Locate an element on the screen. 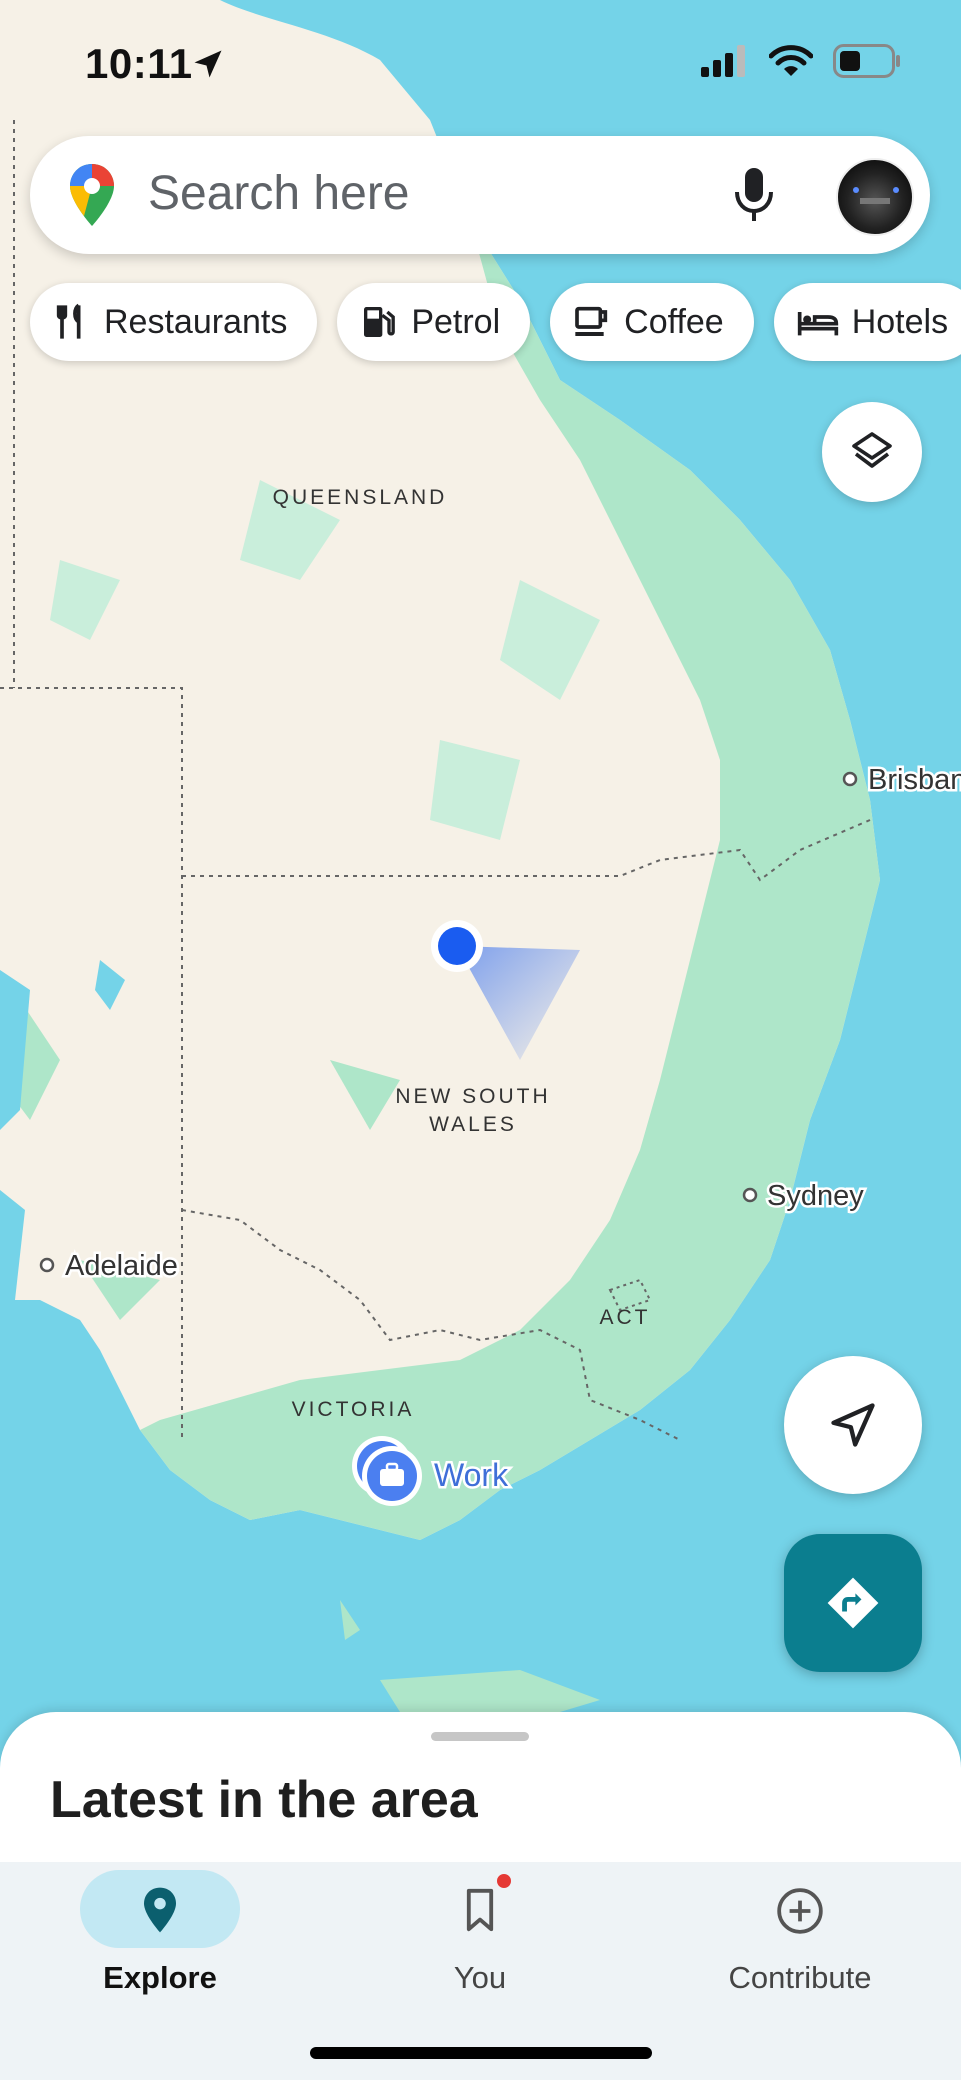 The height and width of the screenshot is (2080, 961). directions-button is located at coordinates (853, 1603).